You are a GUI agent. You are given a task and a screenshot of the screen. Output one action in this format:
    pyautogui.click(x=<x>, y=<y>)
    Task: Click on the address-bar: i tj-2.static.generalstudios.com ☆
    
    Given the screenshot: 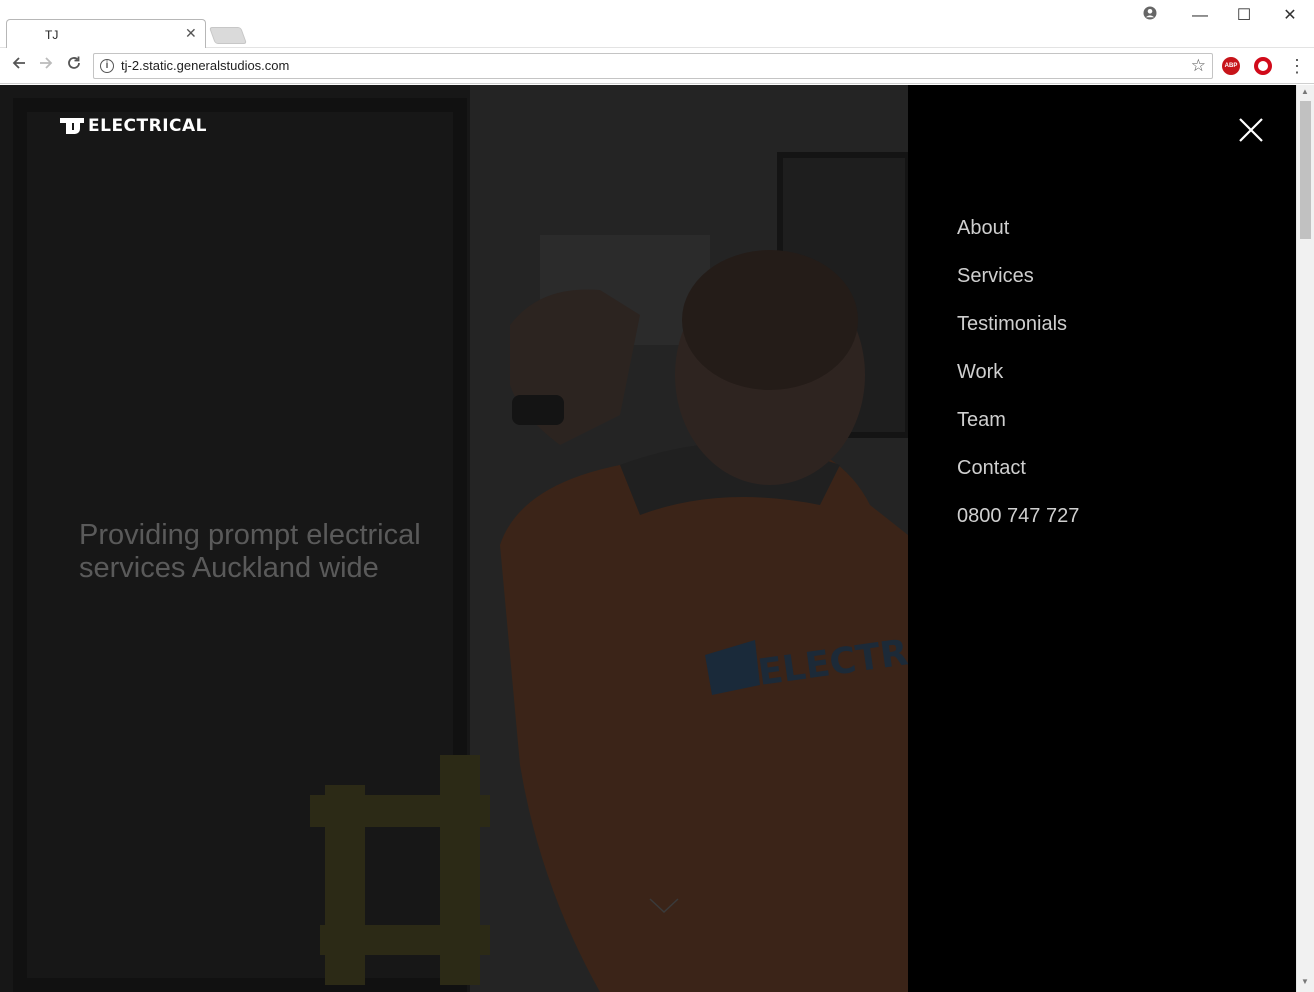 What is the action you would take?
    pyautogui.click(x=653, y=66)
    